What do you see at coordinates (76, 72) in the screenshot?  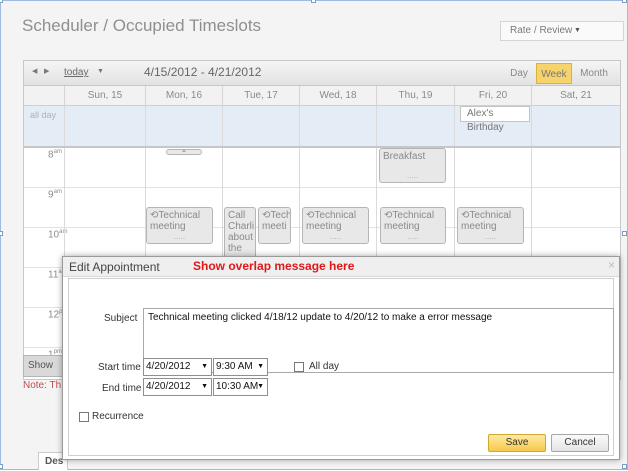 I see `today-link: today` at bounding box center [76, 72].